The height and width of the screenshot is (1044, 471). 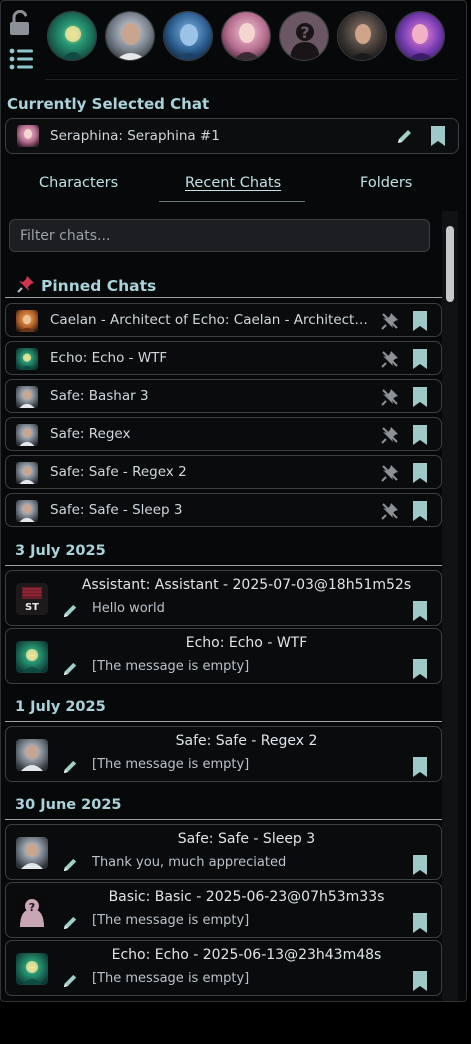 I want to click on tab-folders: Folders, so click(x=386, y=183).